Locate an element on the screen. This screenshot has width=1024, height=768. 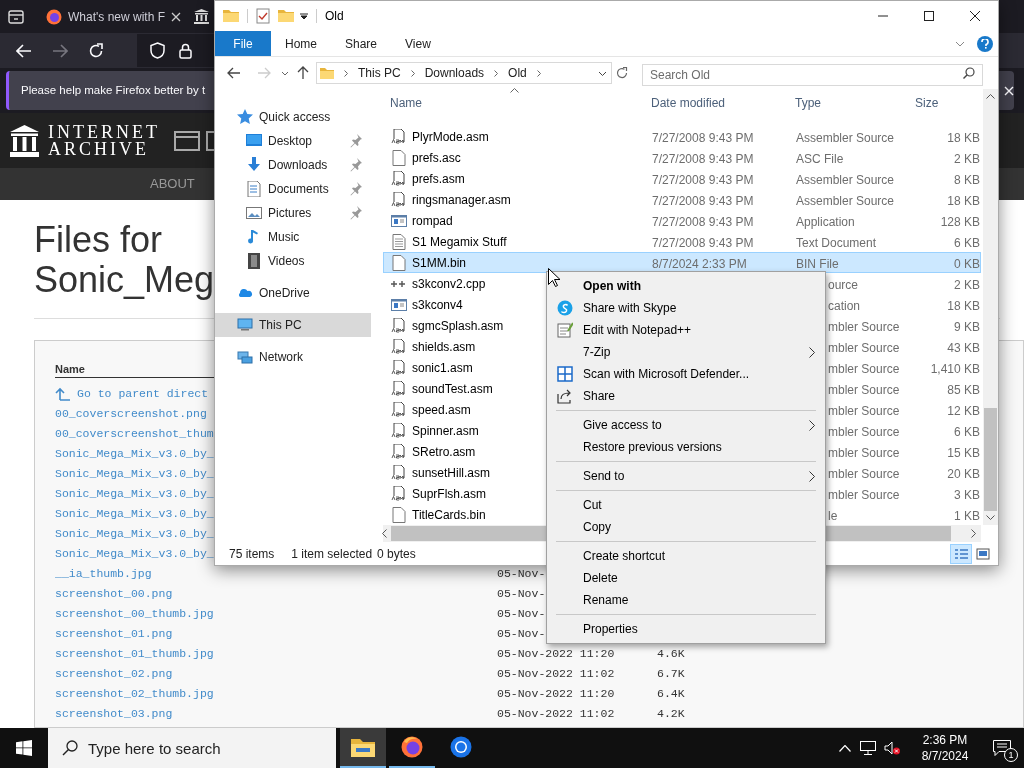
size-text: 15 KB is located at coordinates (963, 452).